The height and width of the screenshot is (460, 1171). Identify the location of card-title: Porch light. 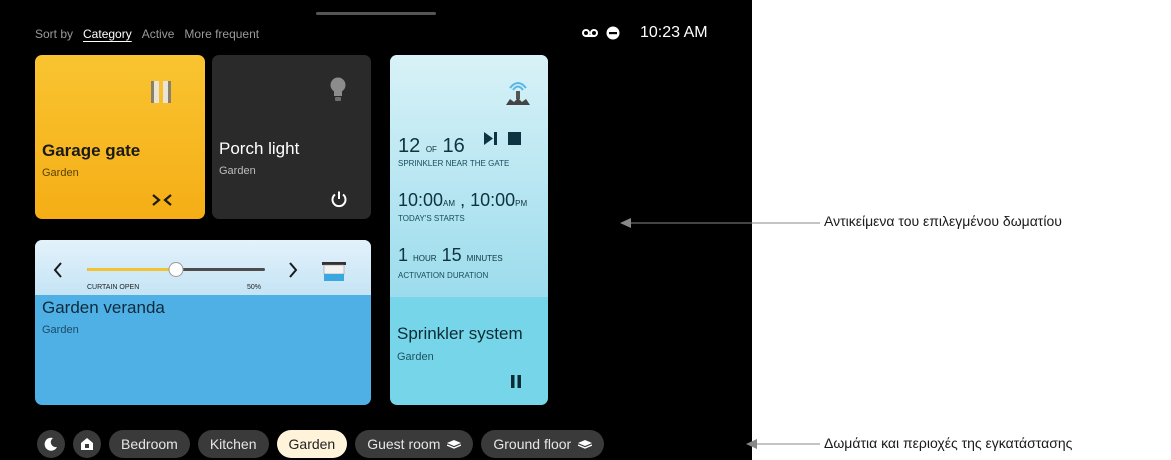
(259, 148).